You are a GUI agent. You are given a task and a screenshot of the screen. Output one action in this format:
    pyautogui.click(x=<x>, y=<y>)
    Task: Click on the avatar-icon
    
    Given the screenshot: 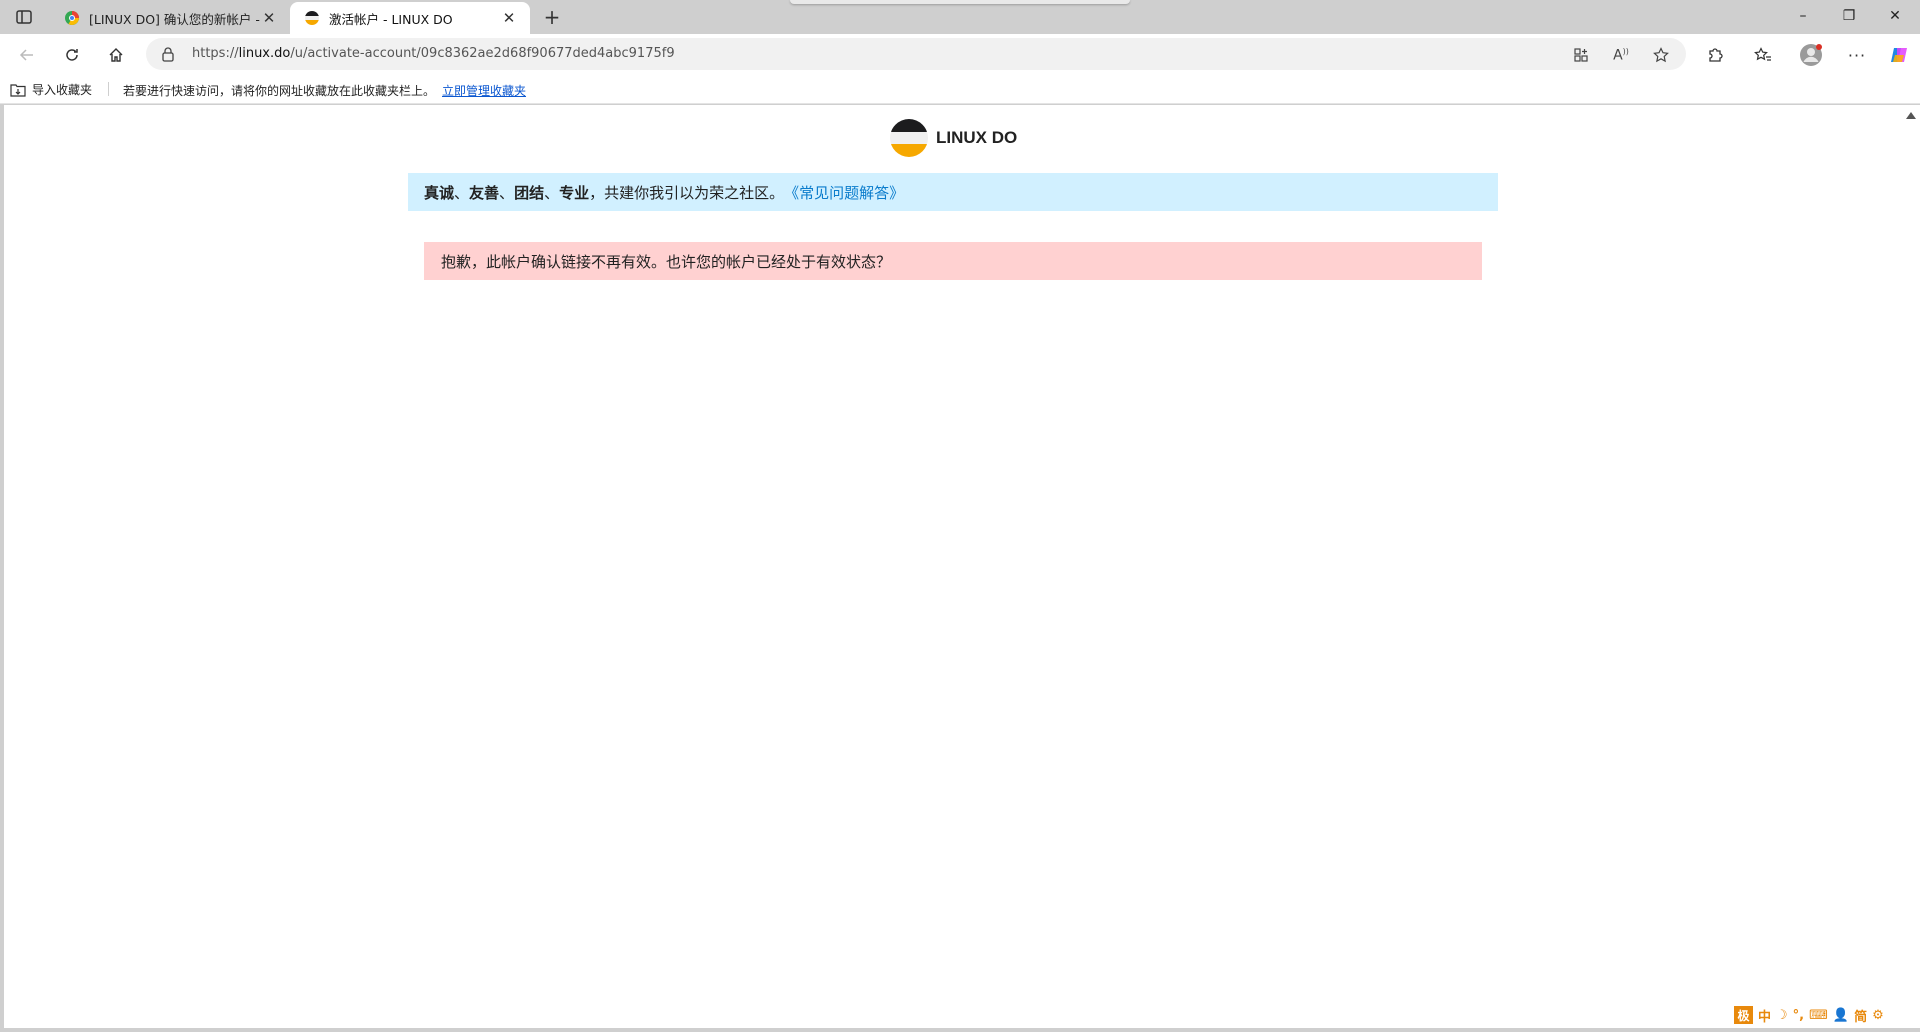 What is the action you would take?
    pyautogui.click(x=1811, y=55)
    